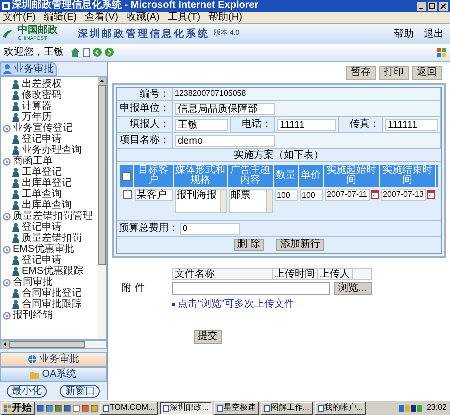 The width and height of the screenshot is (450, 415). What do you see at coordinates (403, 195) in the screenshot?
I see `date-field: 2007-07-13` at bounding box center [403, 195].